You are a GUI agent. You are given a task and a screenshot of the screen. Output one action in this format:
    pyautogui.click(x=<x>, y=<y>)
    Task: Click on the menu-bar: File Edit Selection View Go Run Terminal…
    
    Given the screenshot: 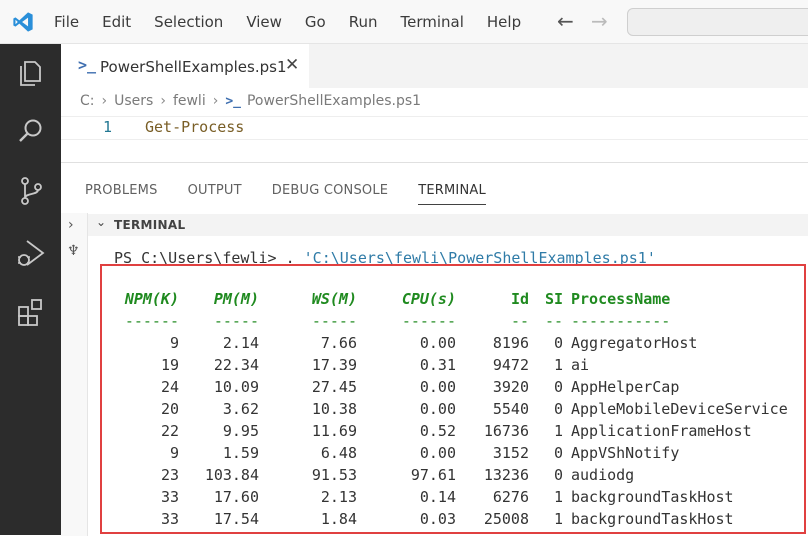 What is the action you would take?
    pyautogui.click(x=299, y=22)
    